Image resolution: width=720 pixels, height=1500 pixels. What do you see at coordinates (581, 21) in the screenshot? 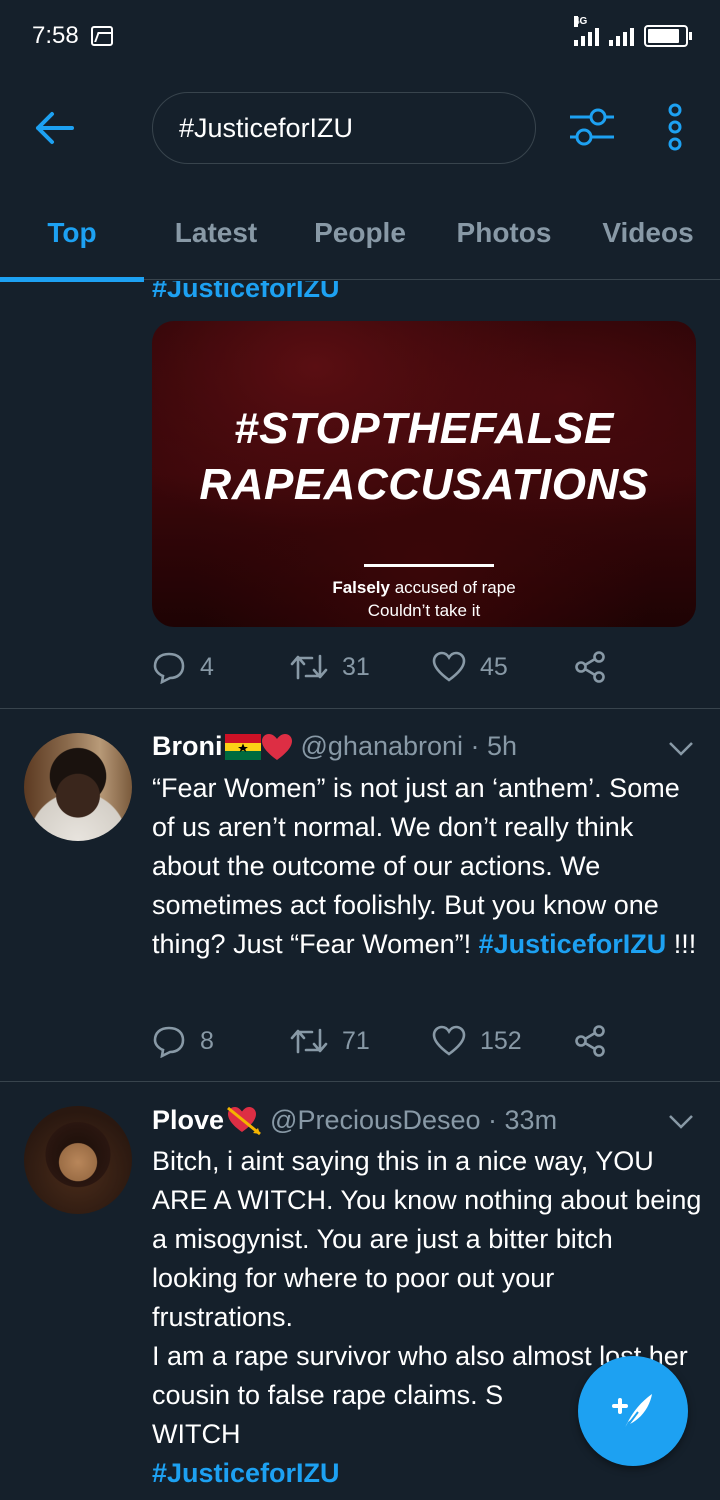
I see `network-type: 4G` at bounding box center [581, 21].